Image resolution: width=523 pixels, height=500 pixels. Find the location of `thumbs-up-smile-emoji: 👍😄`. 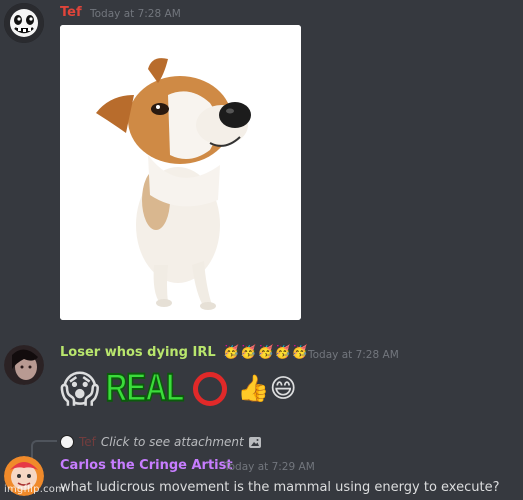

thumbs-up-smile-emoji: 👍😄 is located at coordinates (266, 389).